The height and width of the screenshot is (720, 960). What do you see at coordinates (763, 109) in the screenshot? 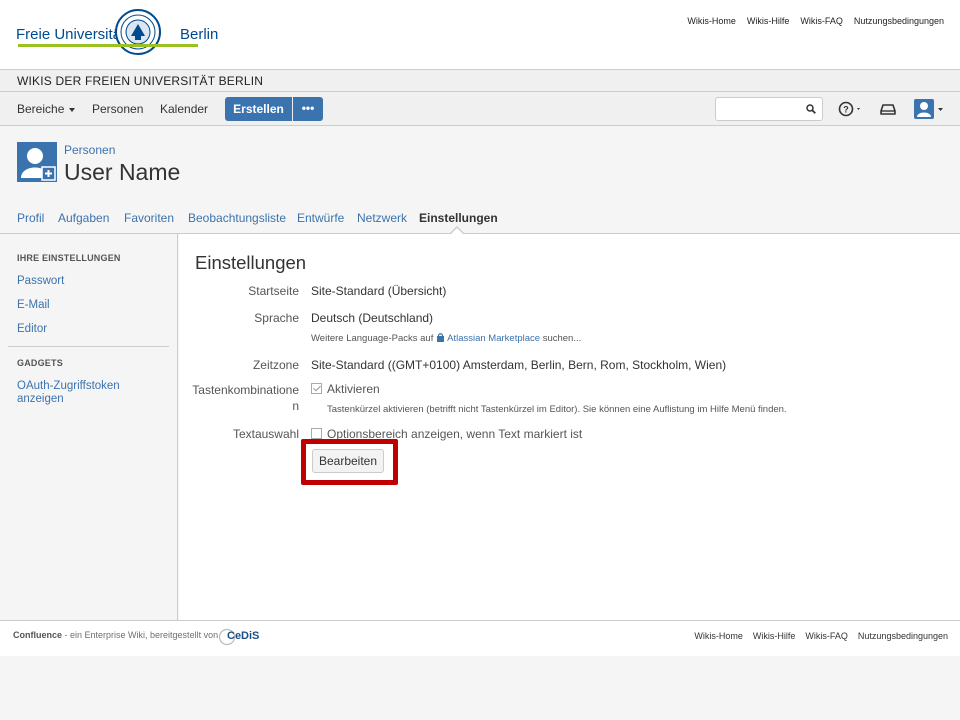
I see `search-input` at bounding box center [763, 109].